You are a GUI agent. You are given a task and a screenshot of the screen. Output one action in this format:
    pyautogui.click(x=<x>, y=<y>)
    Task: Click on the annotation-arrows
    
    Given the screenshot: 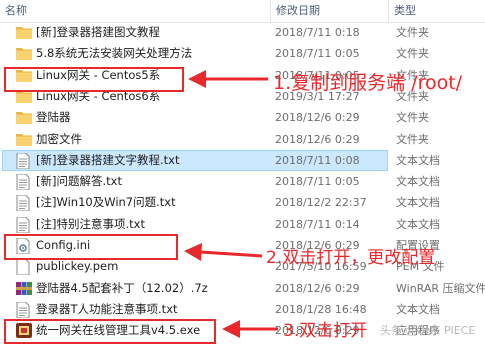 What is the action you would take?
    pyautogui.click(x=231, y=204)
    